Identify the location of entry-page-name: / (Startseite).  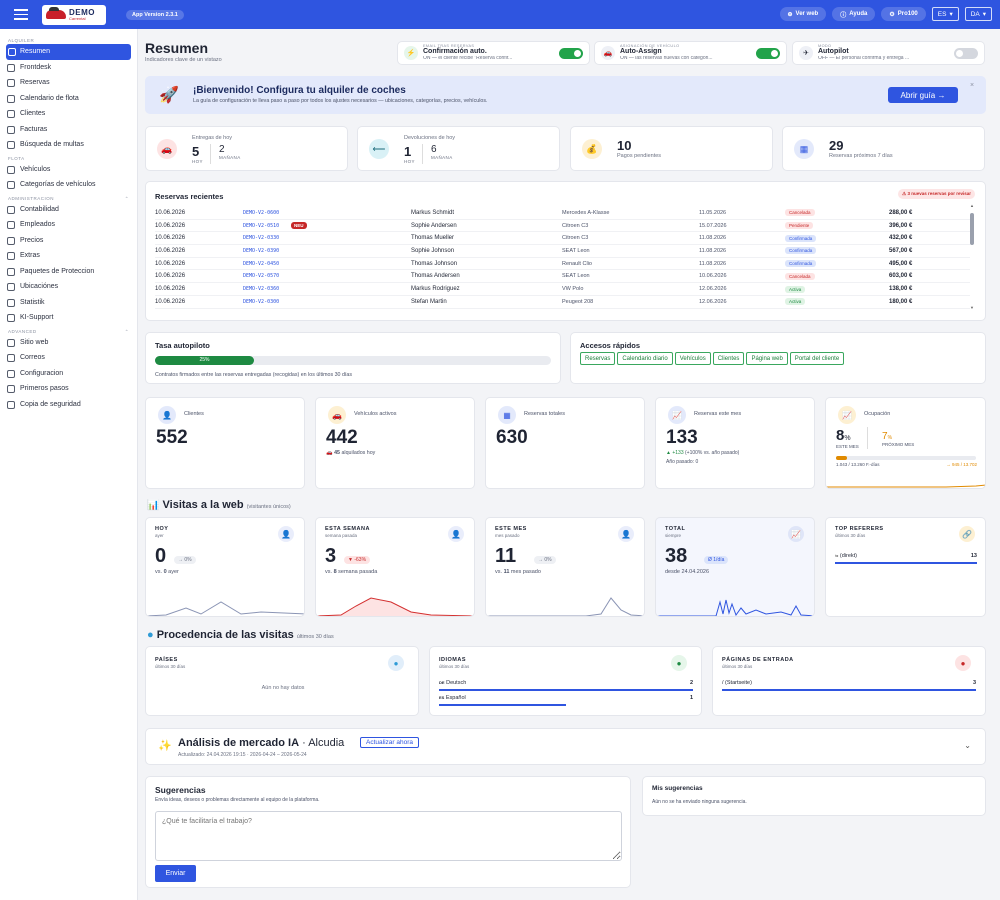
(737, 683).